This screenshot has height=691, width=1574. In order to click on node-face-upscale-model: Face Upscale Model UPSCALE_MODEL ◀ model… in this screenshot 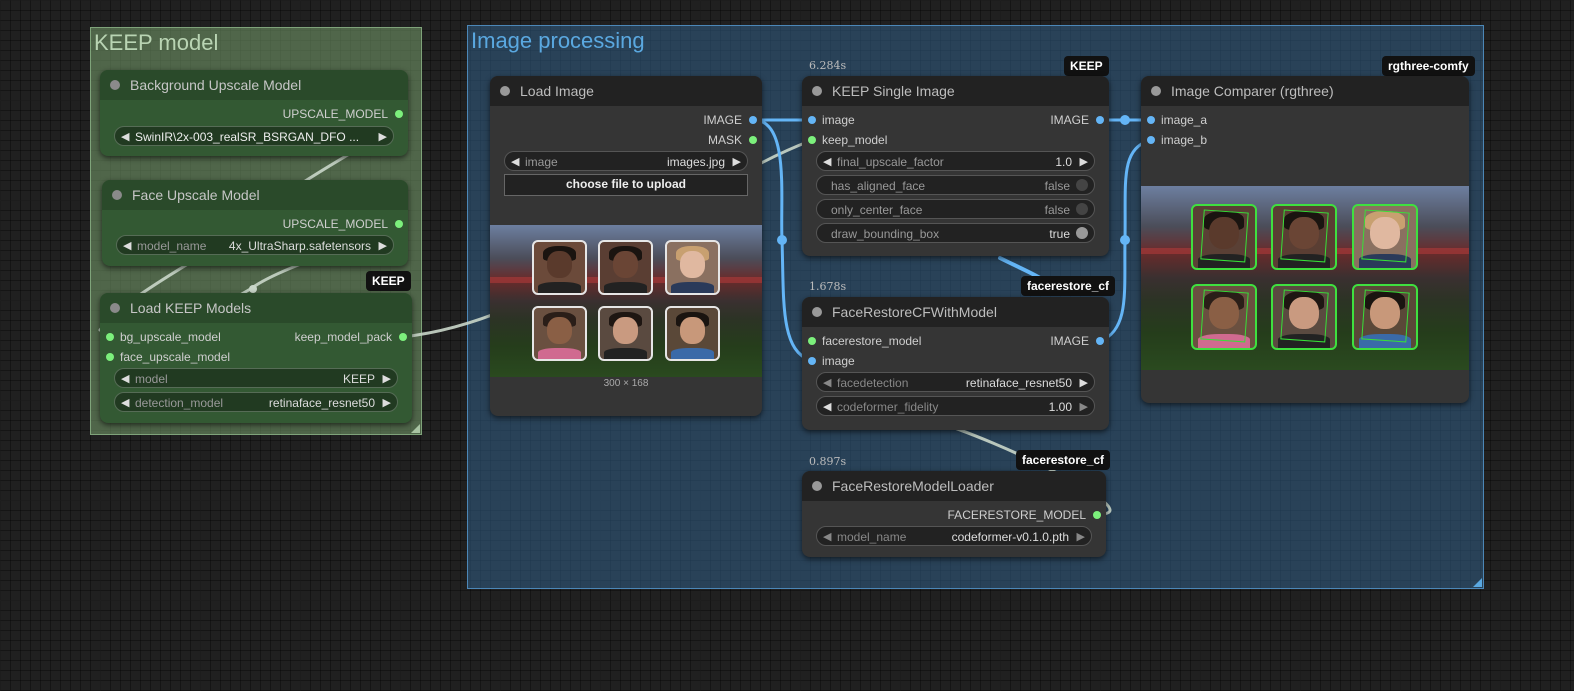, I will do `click(255, 223)`.